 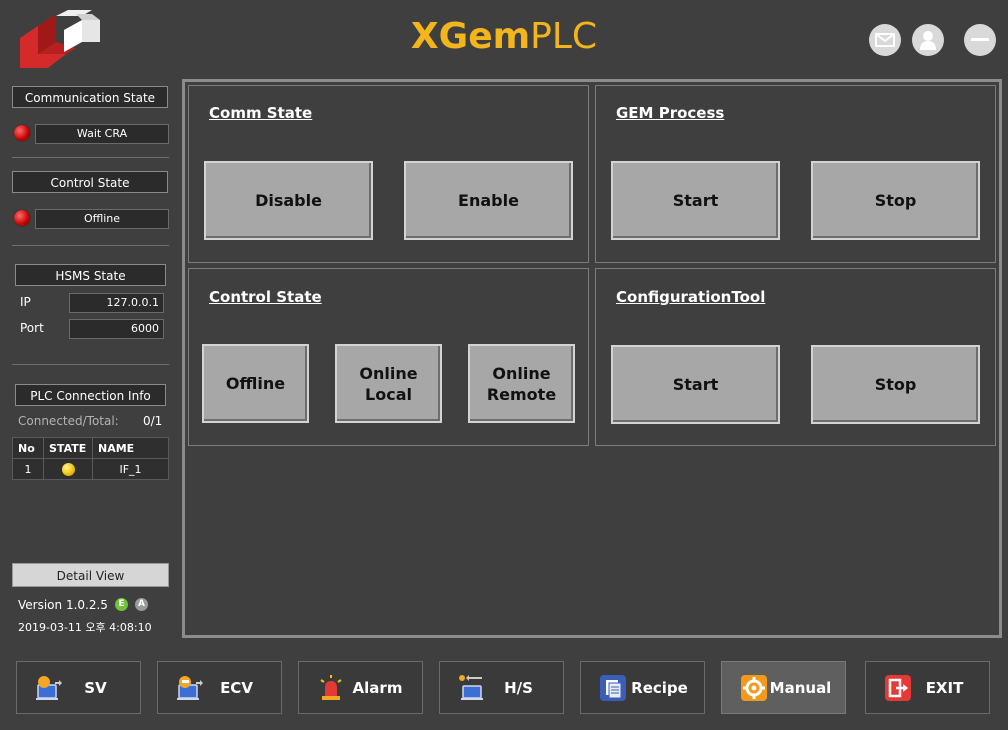 I want to click on datetime-text: 2019-03-11 오후 4:08:10, so click(x=85, y=627).